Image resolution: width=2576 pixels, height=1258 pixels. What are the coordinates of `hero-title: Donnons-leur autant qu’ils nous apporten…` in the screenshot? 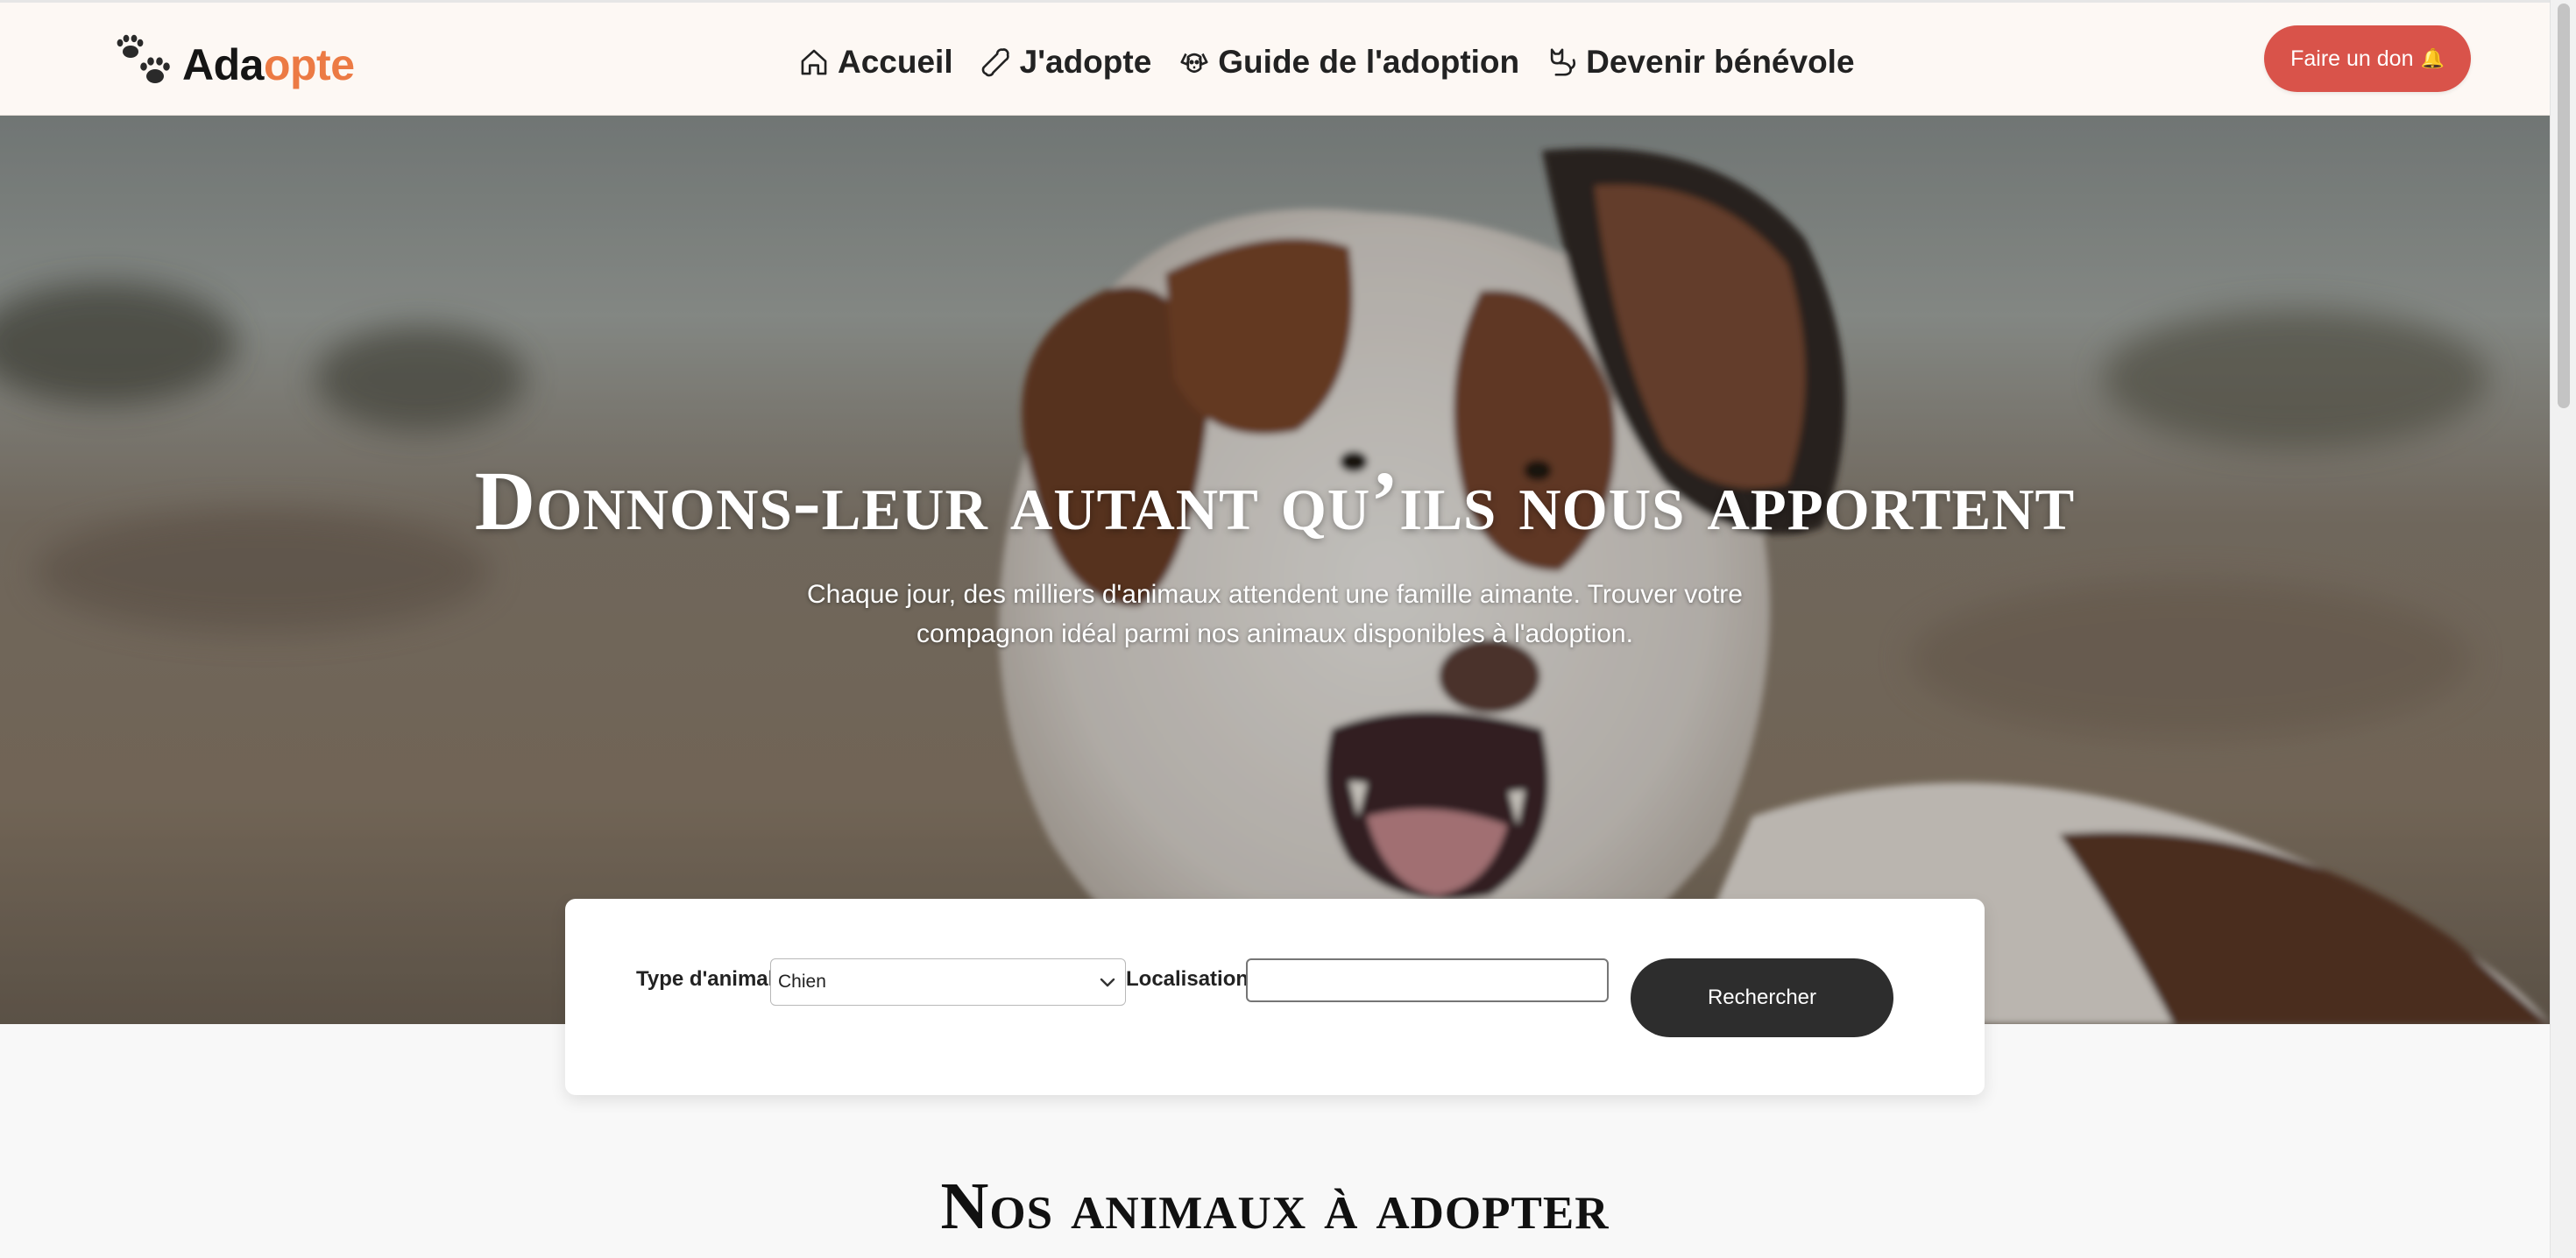 It's located at (1275, 501).